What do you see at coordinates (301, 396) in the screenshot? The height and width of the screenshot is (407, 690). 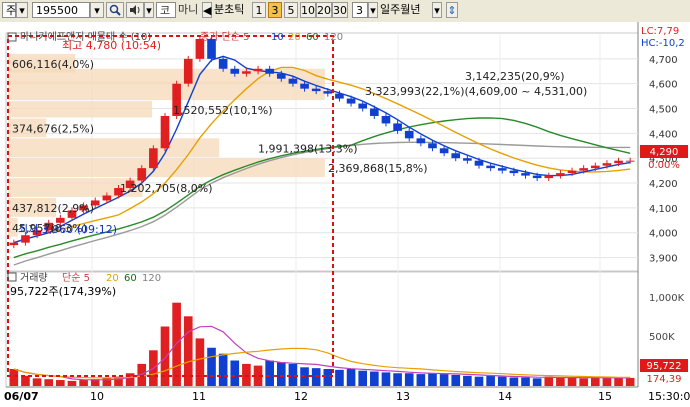 I see `hour-tick-label: 12` at bounding box center [301, 396].